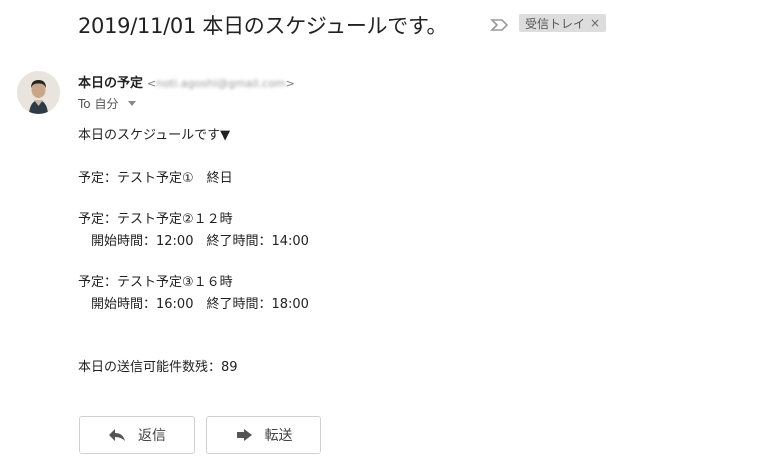  What do you see at coordinates (155, 219) in the screenshot?
I see `body-line: 予定：テスト予定②１２時` at bounding box center [155, 219].